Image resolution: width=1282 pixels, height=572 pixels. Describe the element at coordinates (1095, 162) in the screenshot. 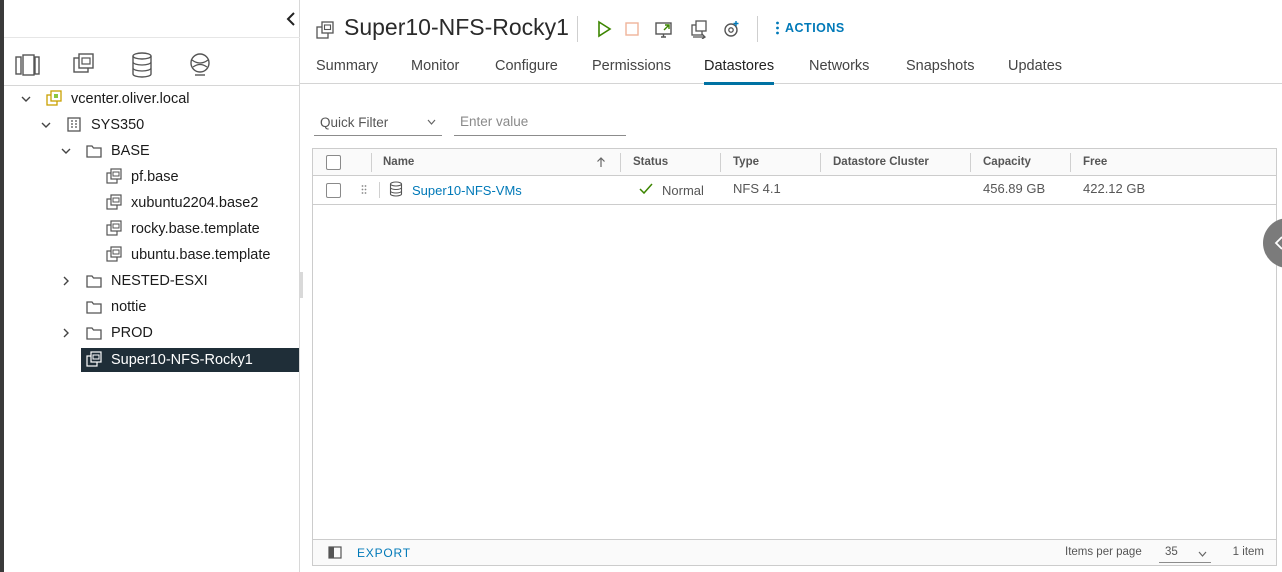

I see `column-header-free: Free` at that location.